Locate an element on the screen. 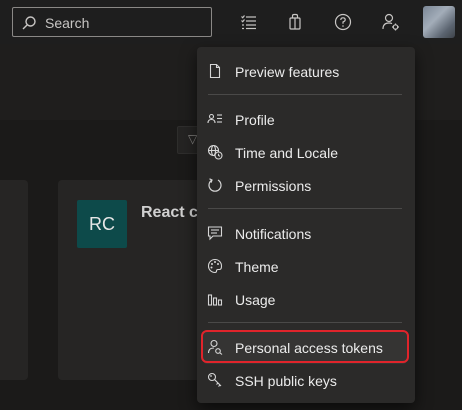 This screenshot has height=410, width=462. shopping-bag-icon is located at coordinates (295, 21).